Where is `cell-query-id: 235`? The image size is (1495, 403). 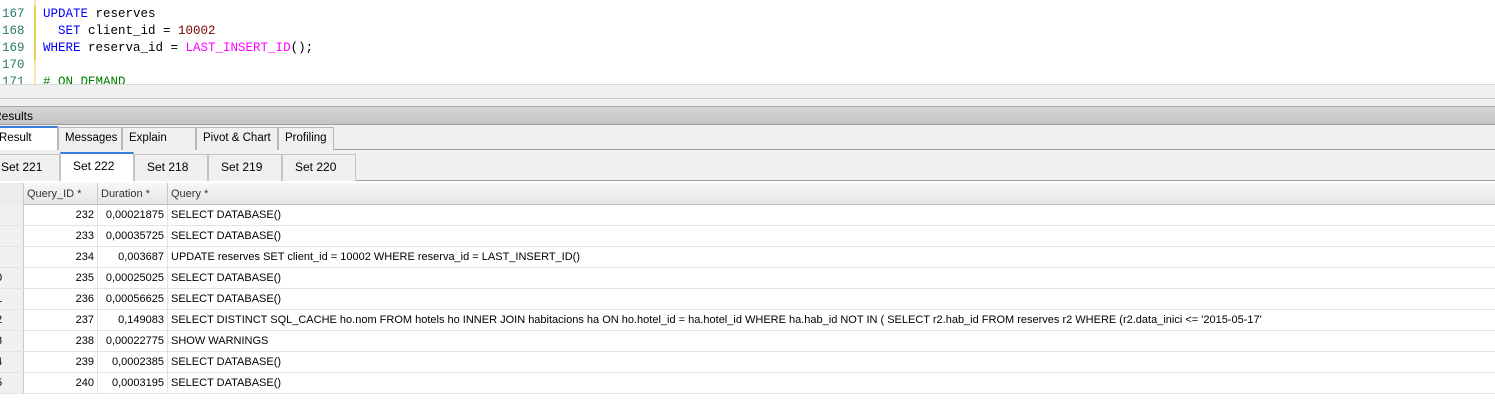
cell-query-id: 235 is located at coordinates (61, 278).